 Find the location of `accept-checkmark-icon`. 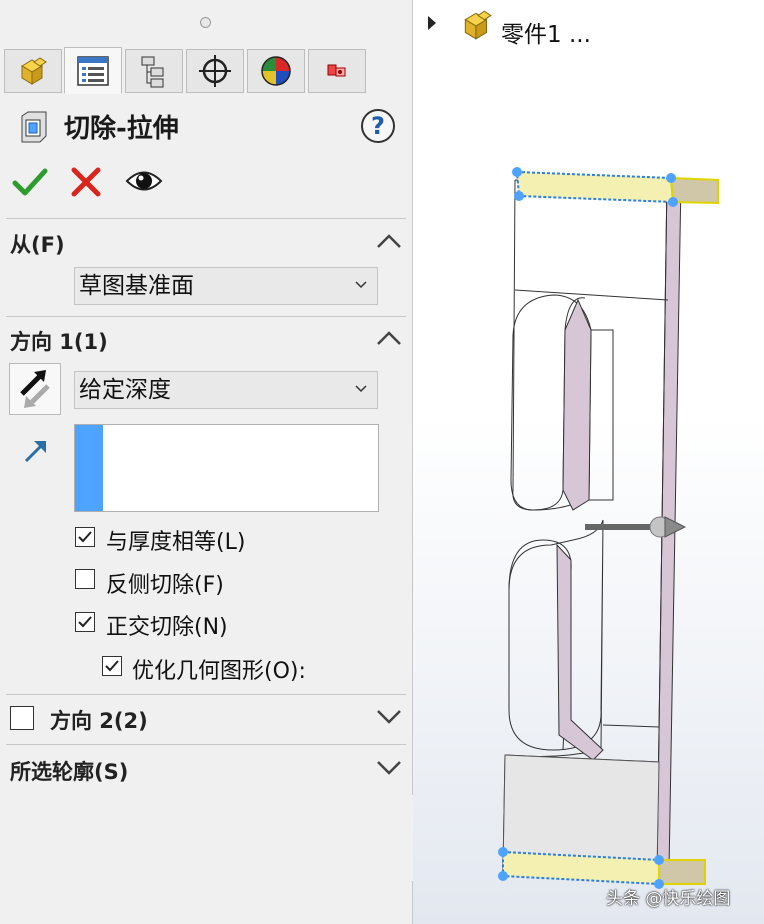

accept-checkmark-icon is located at coordinates (30, 182).